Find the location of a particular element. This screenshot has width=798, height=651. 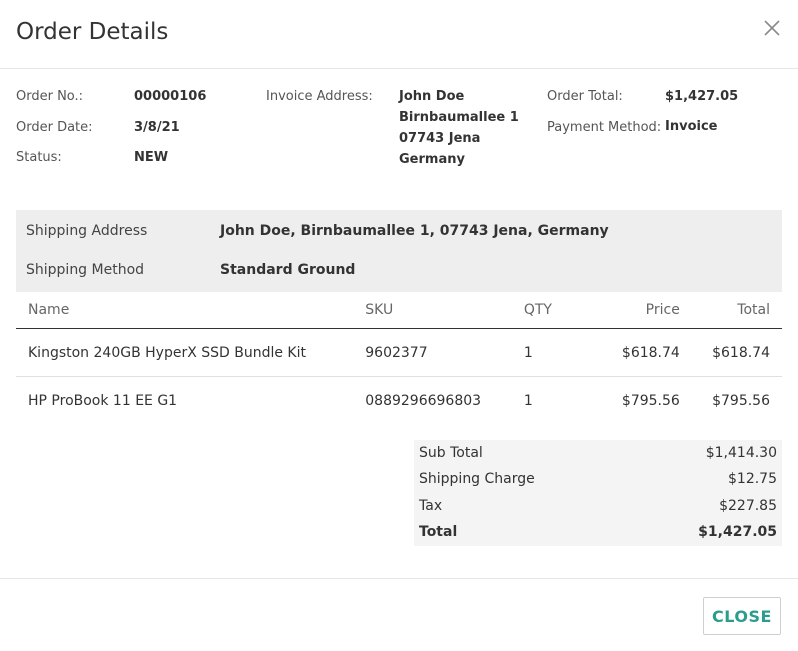

subtotal-value: $1,414.30 is located at coordinates (741, 453).